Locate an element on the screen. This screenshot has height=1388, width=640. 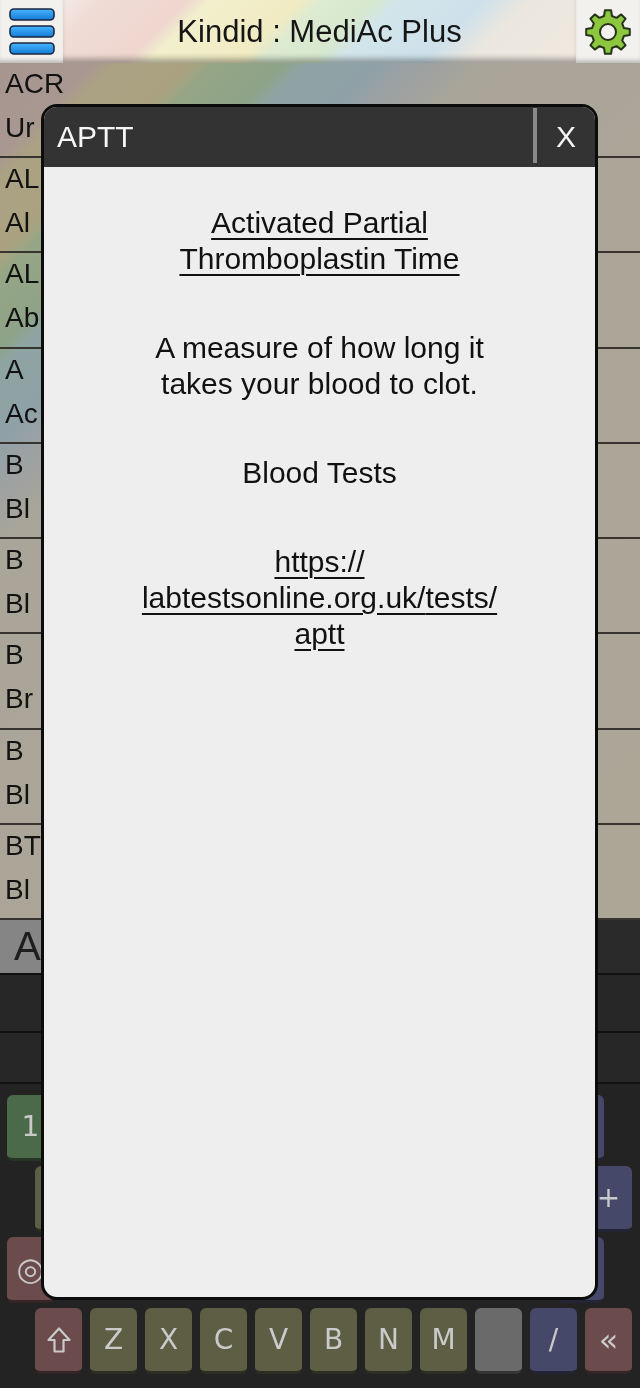
url-link: https://labtestsonline.org.uk/tests/aptt is located at coordinates (319, 598).